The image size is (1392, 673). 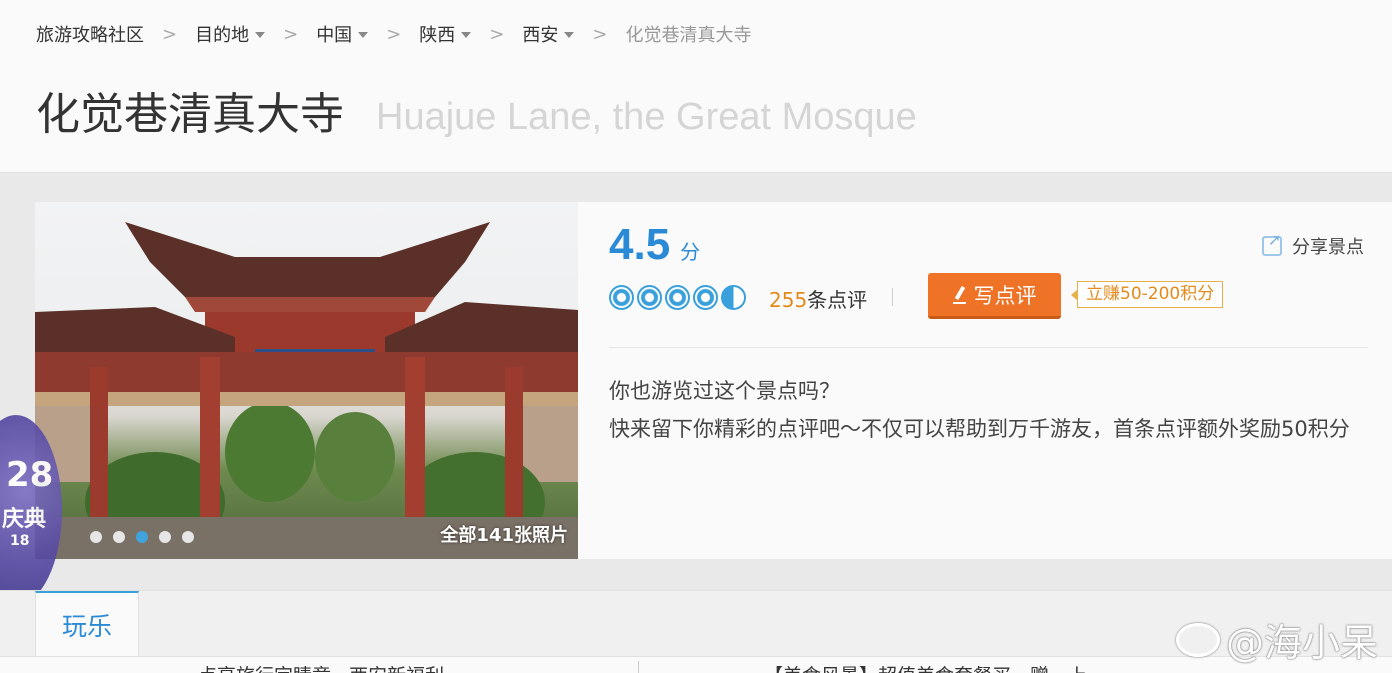 I want to click on breadcrumb-label: 西安, so click(x=540, y=35).